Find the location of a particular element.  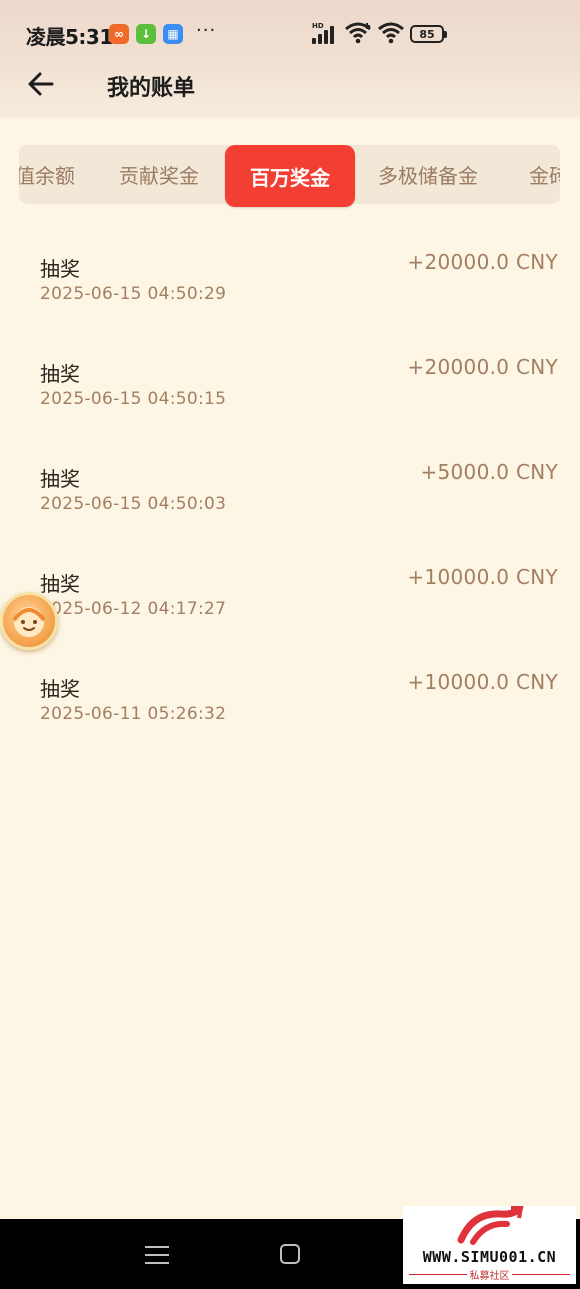

arrow-left-icon is located at coordinates (41, 84).